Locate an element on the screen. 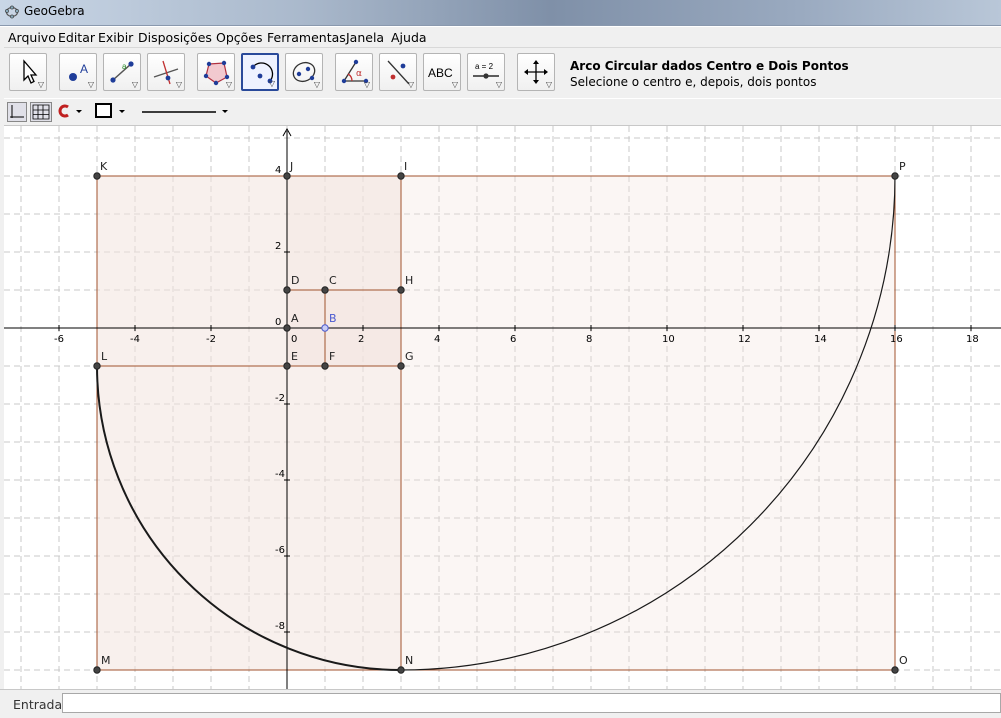 This screenshot has width=1001, height=718. window-title: GeoGebra is located at coordinates (54, 11).